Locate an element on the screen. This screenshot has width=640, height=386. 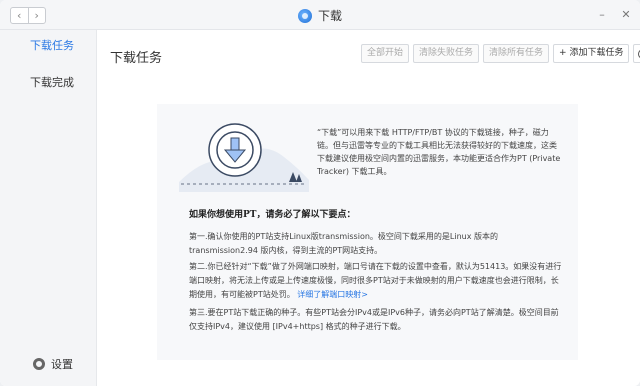
clear-all-button: 清除所有任务 is located at coordinates (516, 53).